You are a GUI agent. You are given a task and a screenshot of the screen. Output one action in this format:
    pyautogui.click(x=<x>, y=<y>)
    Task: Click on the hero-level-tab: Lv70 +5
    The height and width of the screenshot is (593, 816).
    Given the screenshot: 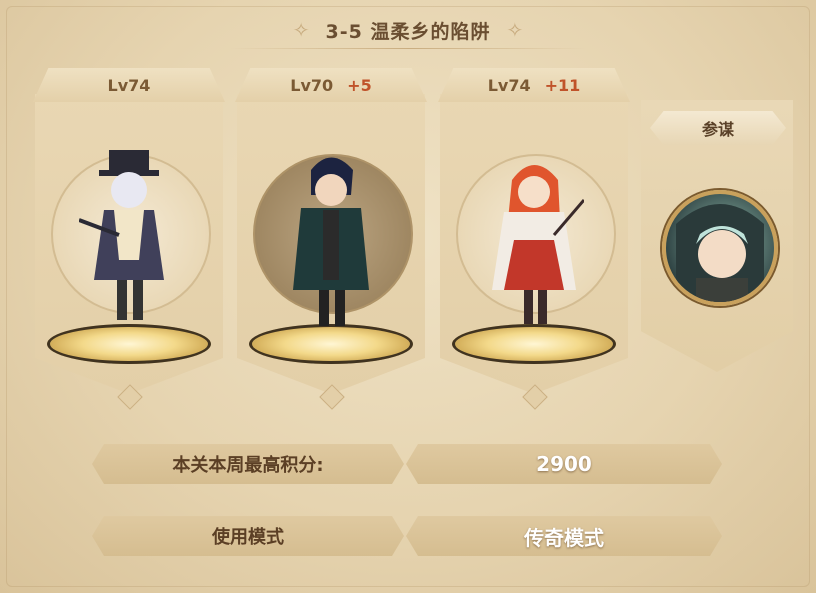 What is the action you would take?
    pyautogui.click(x=331, y=85)
    